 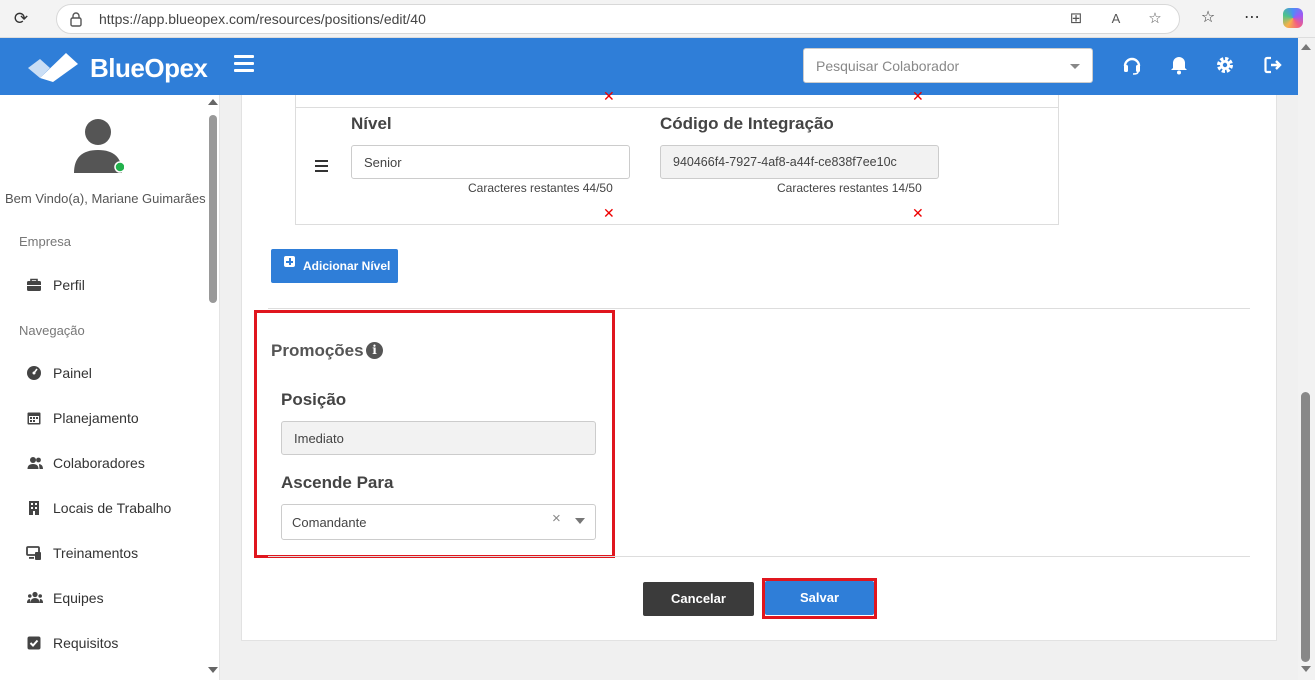 What do you see at coordinates (76, 19) in the screenshot?
I see `lock-icon` at bounding box center [76, 19].